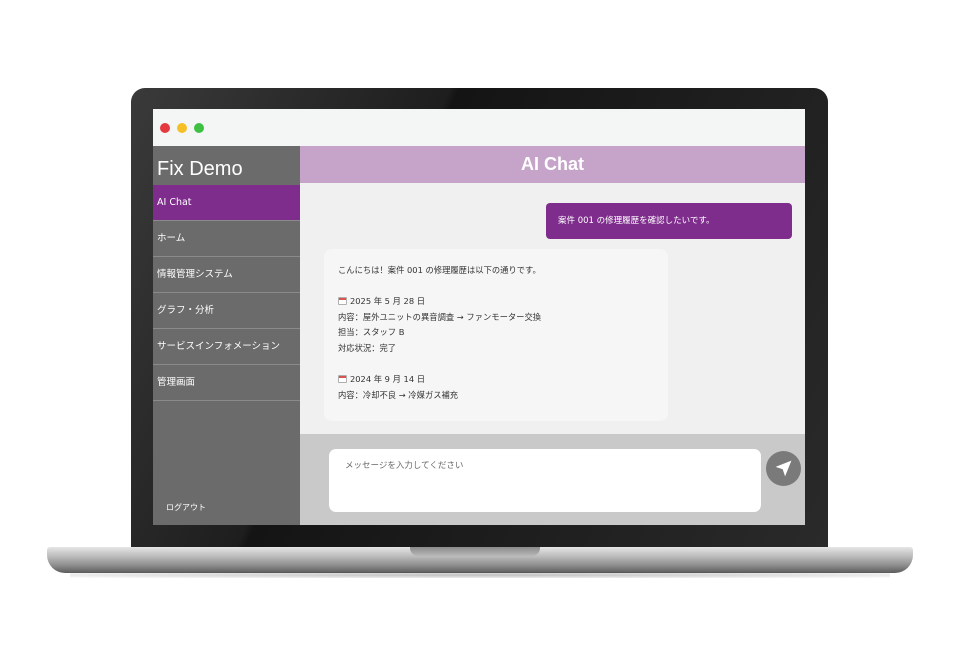 The width and height of the screenshot is (960, 672). What do you see at coordinates (496, 302) in the screenshot?
I see `history-entry-date: 2025 年 5 月 28 日` at bounding box center [496, 302].